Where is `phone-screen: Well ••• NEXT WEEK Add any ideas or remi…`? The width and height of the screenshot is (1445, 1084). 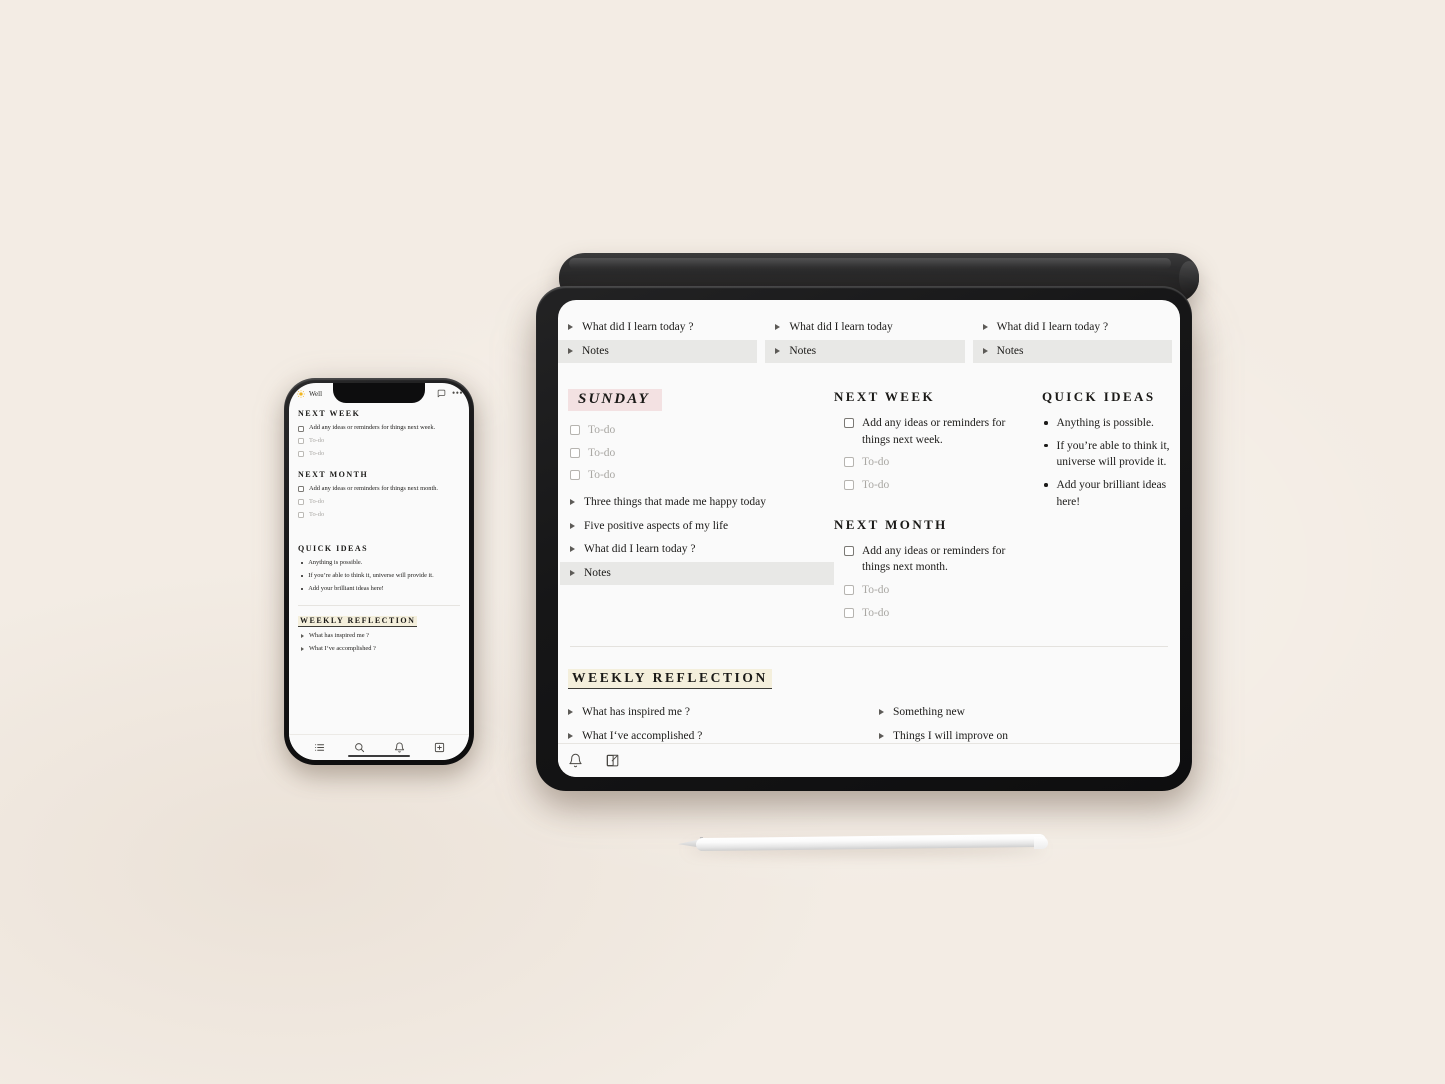 phone-screen: Well ••• NEXT WEEK Add any ideas or remi… is located at coordinates (379, 571).